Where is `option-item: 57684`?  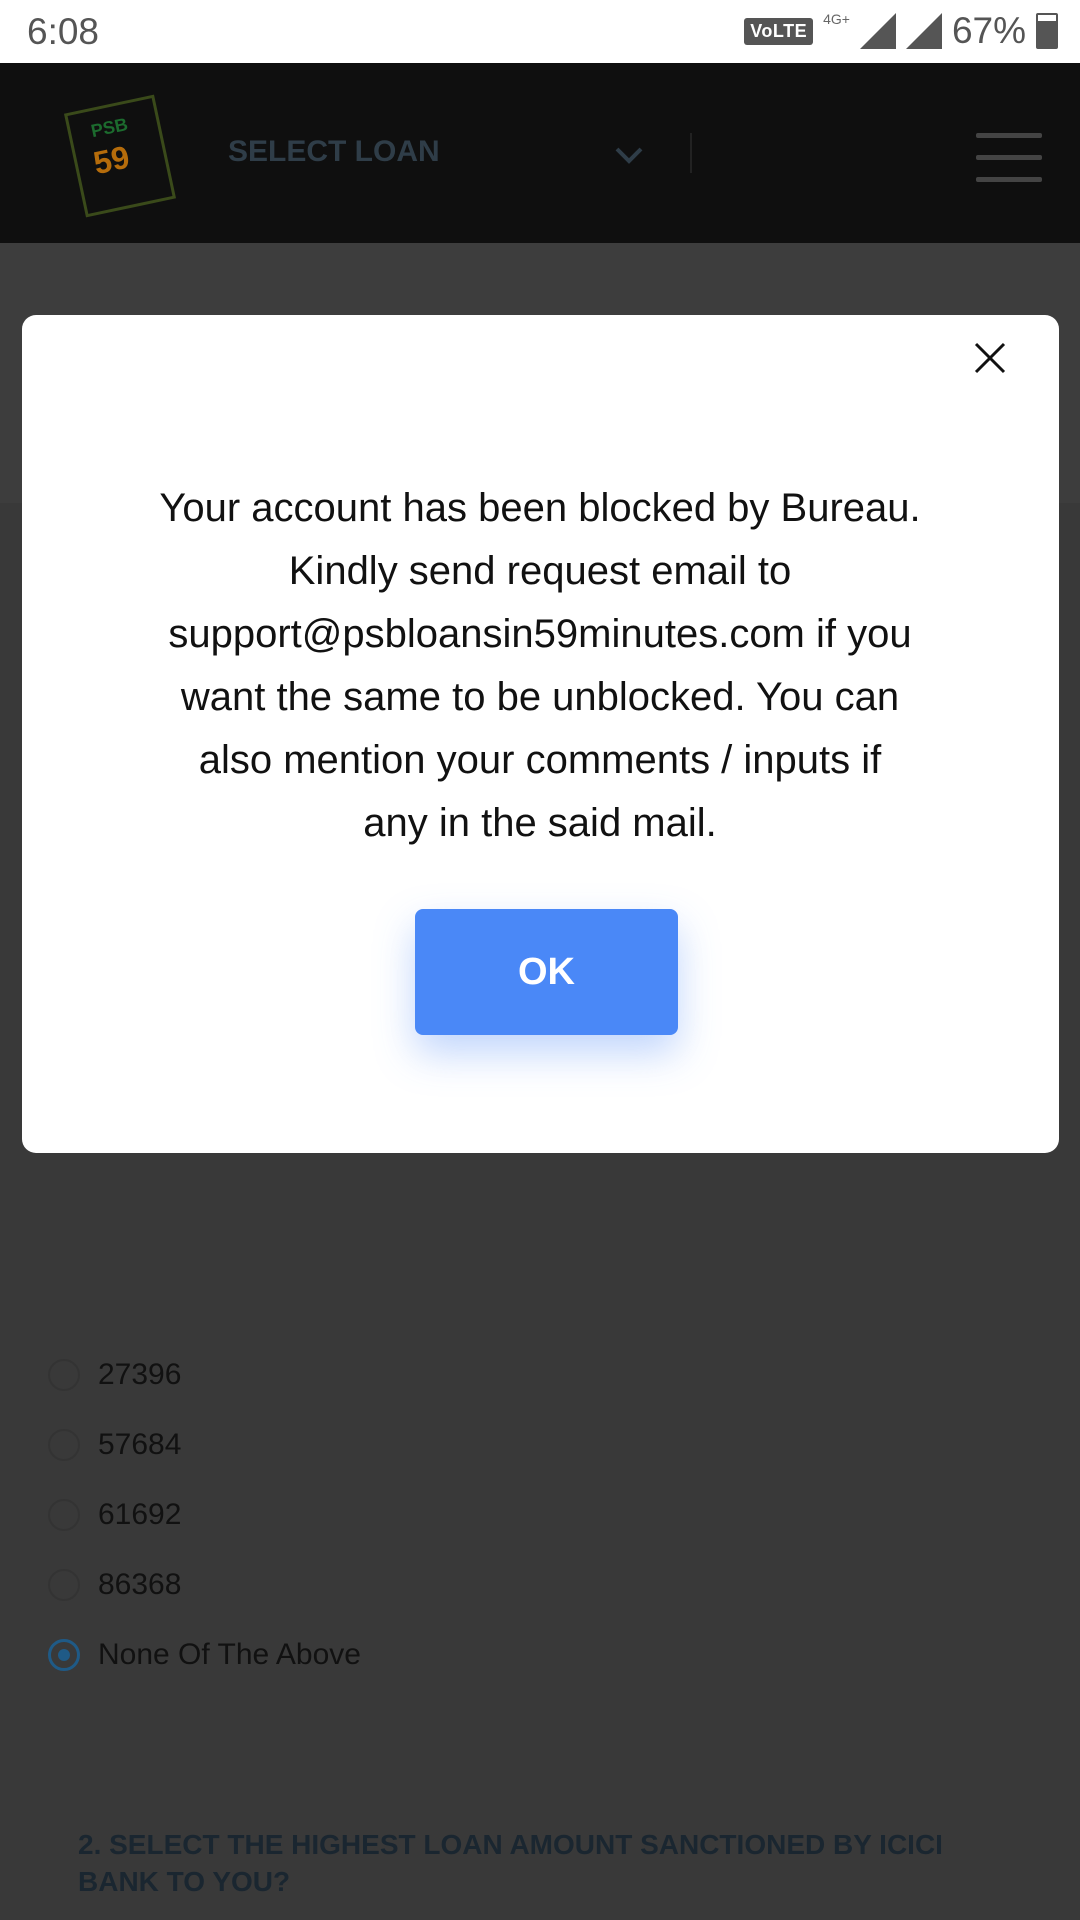
option-item: 57684 is located at coordinates (204, 1445).